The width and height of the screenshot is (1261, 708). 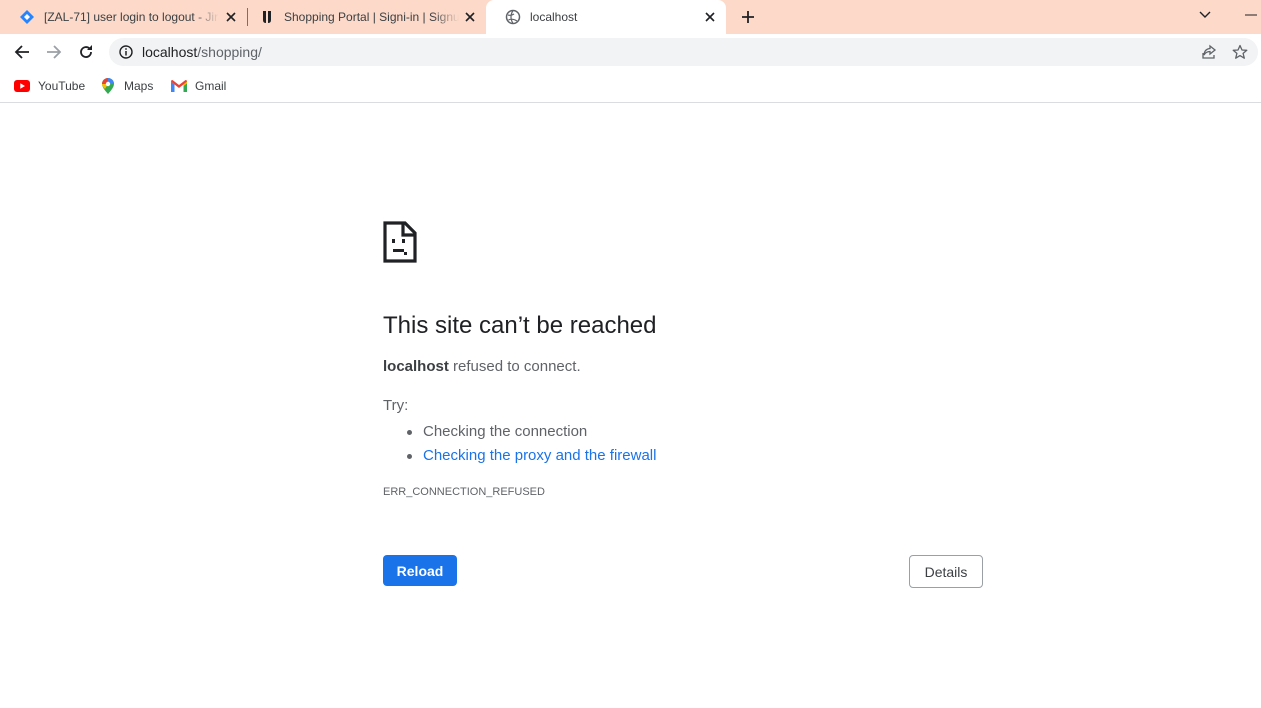 I want to click on suggestion-item: Checking the connection, so click(x=531, y=432).